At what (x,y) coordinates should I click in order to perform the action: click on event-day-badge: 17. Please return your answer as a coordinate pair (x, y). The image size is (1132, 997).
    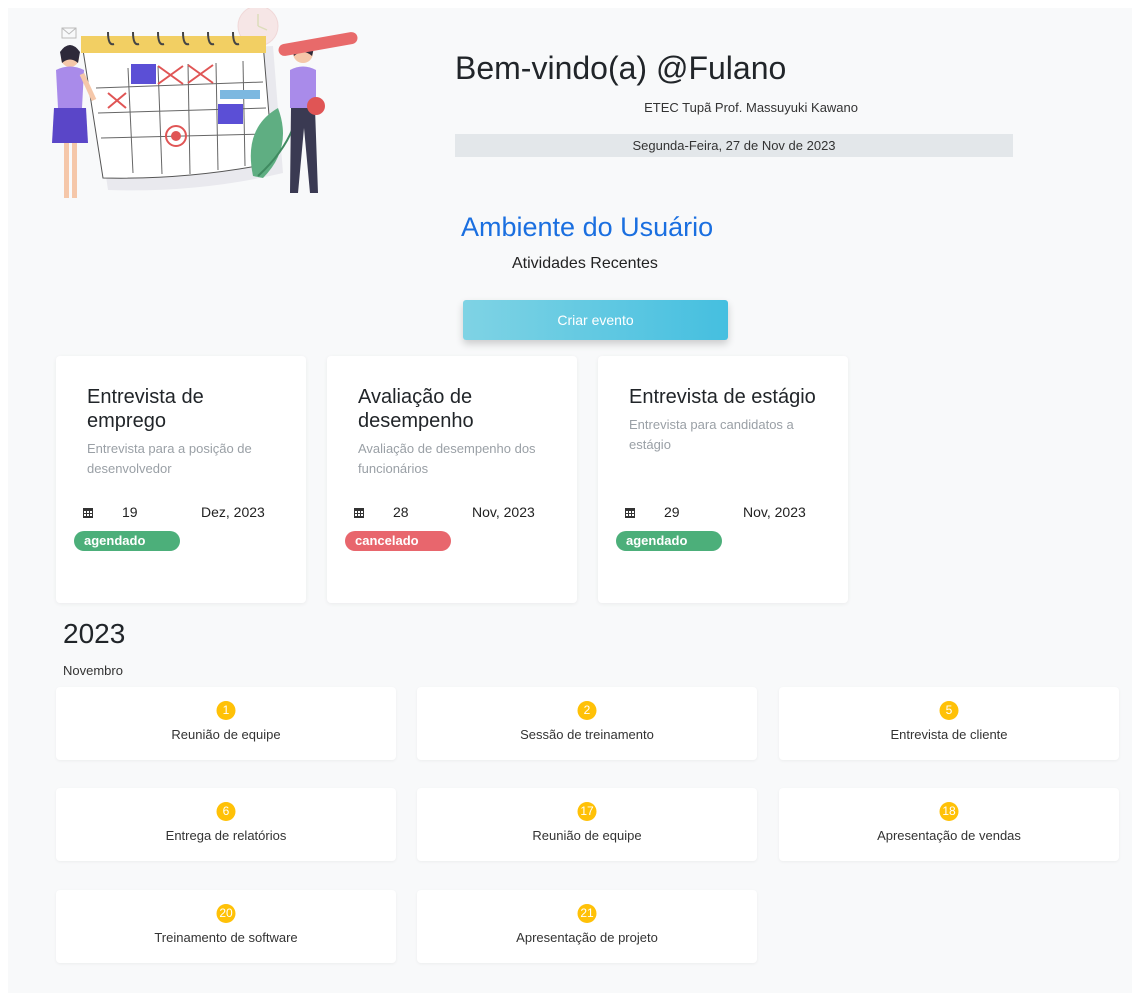
    Looking at the image, I should click on (587, 811).